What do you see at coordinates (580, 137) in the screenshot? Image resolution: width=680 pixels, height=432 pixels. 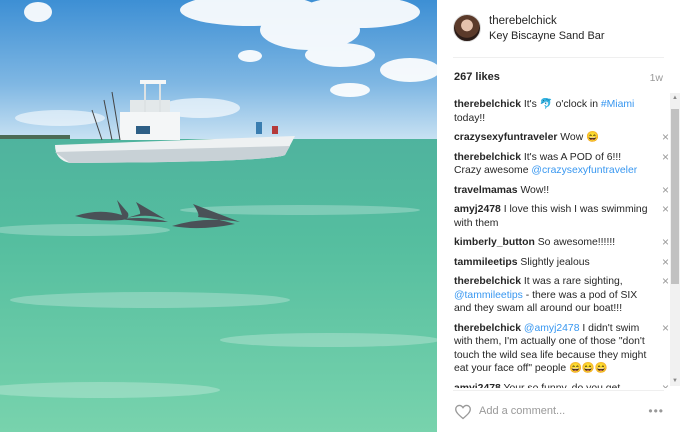 I see `comment-text: Wow 😄` at bounding box center [580, 137].